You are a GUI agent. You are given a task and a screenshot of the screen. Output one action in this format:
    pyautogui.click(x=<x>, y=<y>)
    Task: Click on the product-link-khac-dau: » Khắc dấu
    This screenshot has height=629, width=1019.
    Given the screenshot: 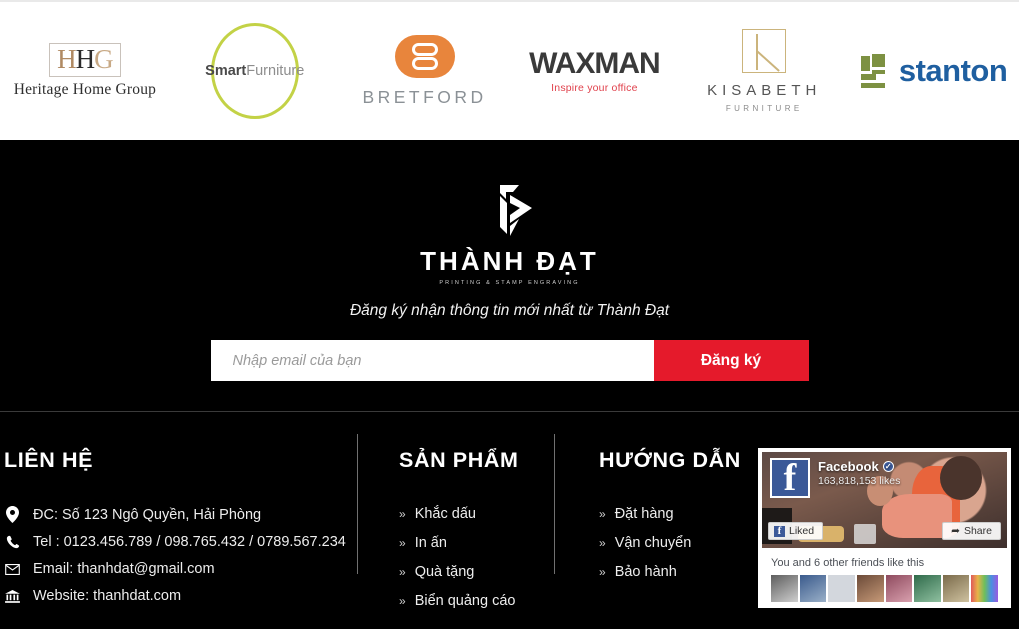 What is the action you would take?
    pyautogui.click(x=476, y=514)
    